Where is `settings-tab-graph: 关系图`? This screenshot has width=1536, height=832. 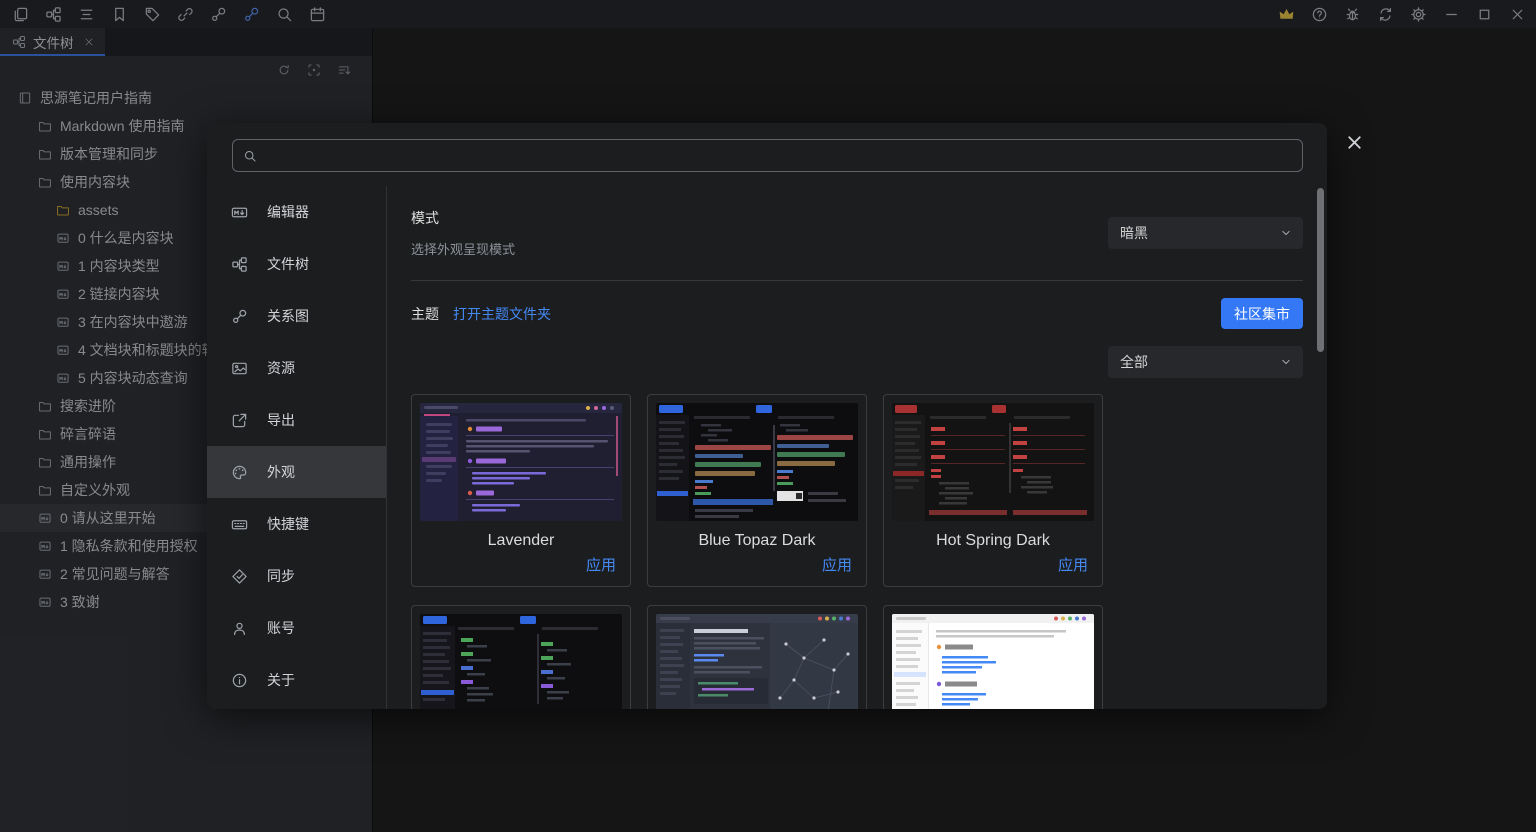 settings-tab-graph: 关系图 is located at coordinates (296, 316).